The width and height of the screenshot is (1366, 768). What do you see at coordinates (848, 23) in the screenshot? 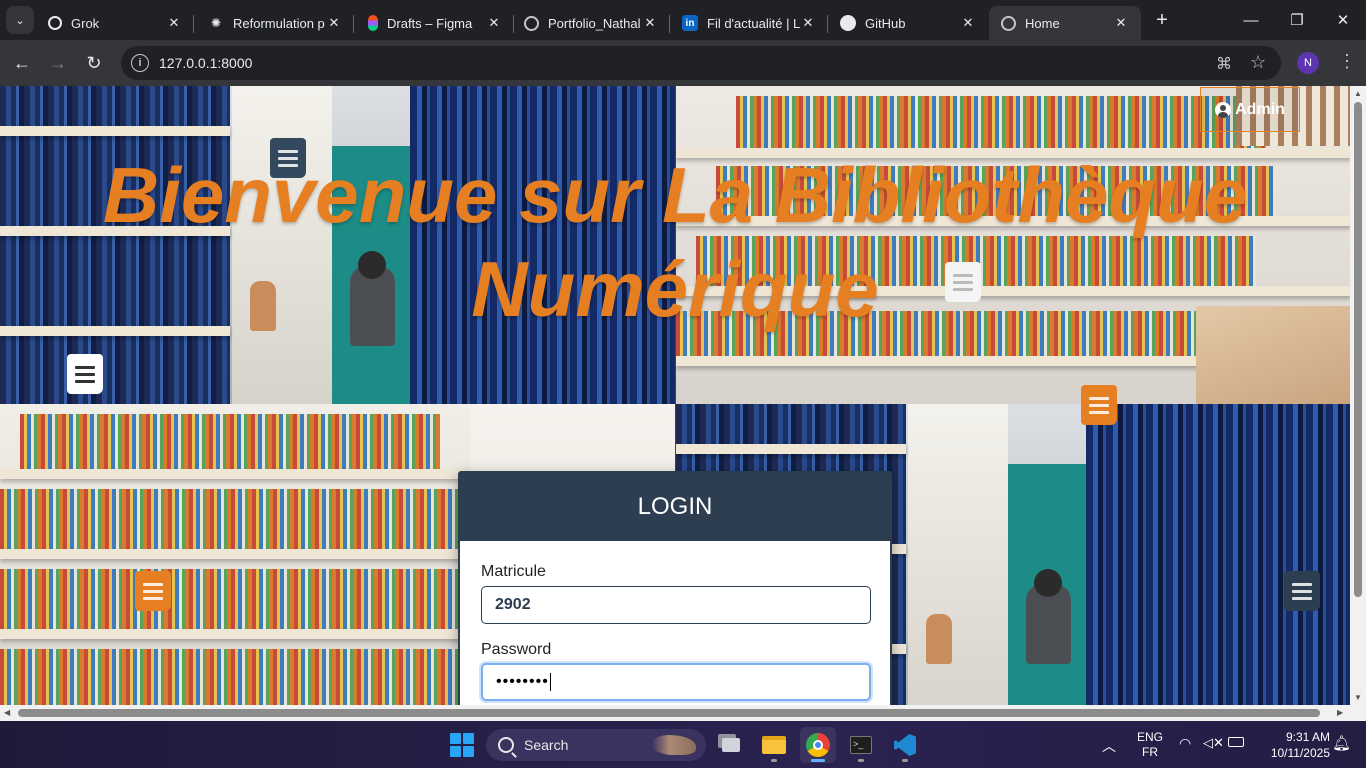
I see `github-icon` at bounding box center [848, 23].